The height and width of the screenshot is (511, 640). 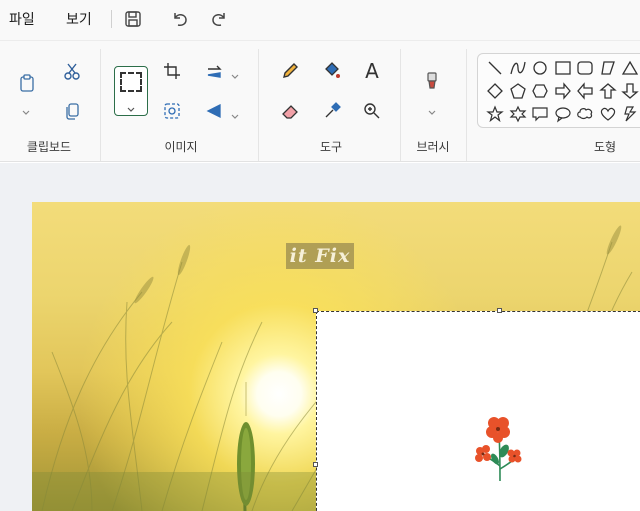 What do you see at coordinates (495, 68) in the screenshot?
I see `line-icon` at bounding box center [495, 68].